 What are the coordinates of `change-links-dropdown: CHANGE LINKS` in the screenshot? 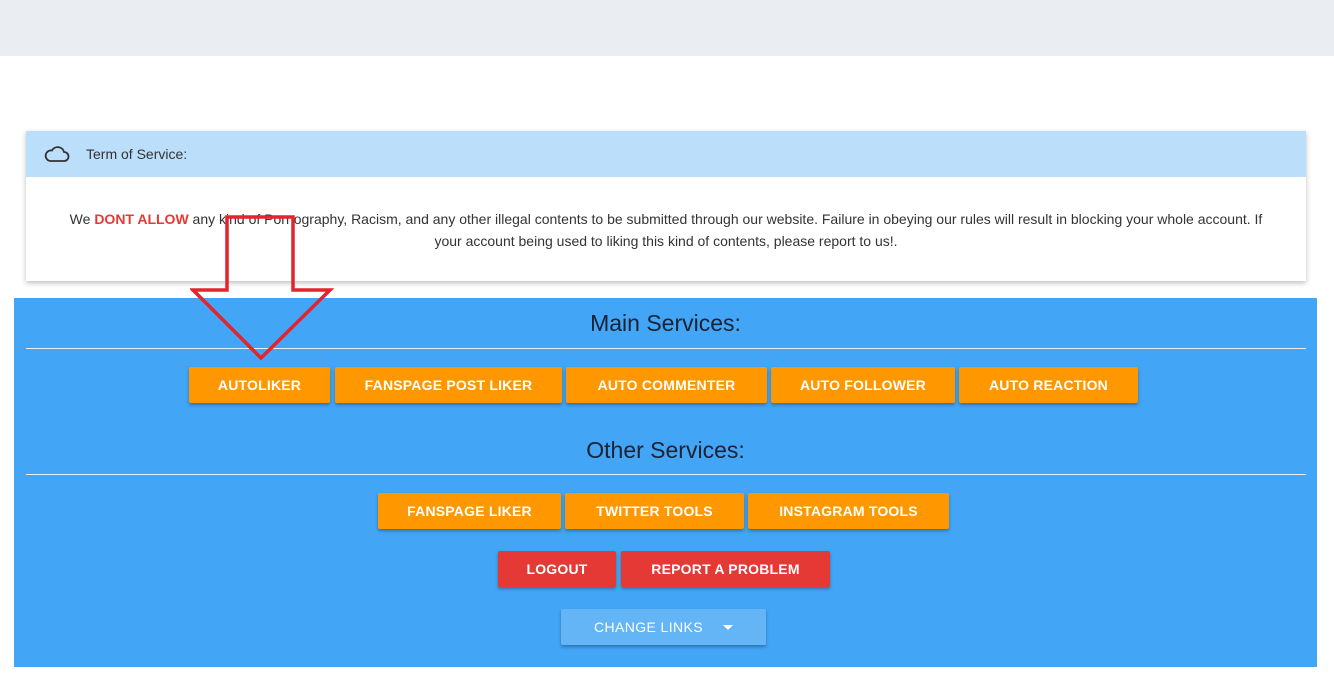 It's located at (663, 627).